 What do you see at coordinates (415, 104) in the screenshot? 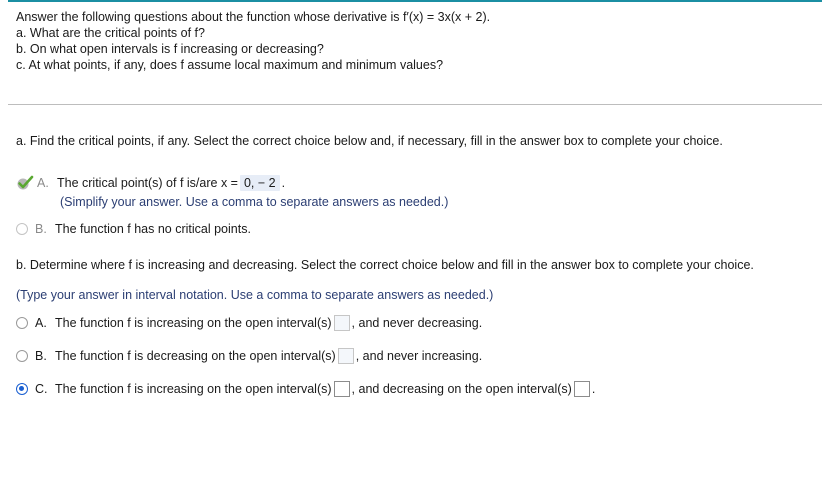
I see `section-divider` at bounding box center [415, 104].